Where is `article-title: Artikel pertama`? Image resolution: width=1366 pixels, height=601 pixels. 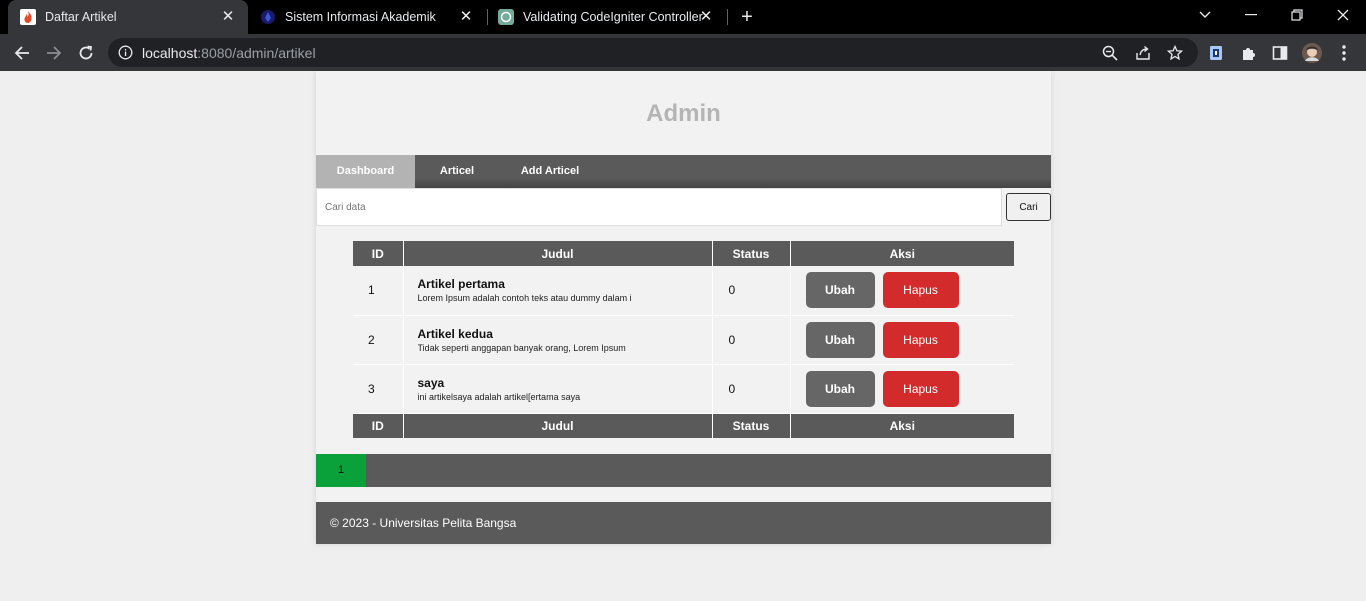
article-title: Artikel pertama is located at coordinates (461, 284).